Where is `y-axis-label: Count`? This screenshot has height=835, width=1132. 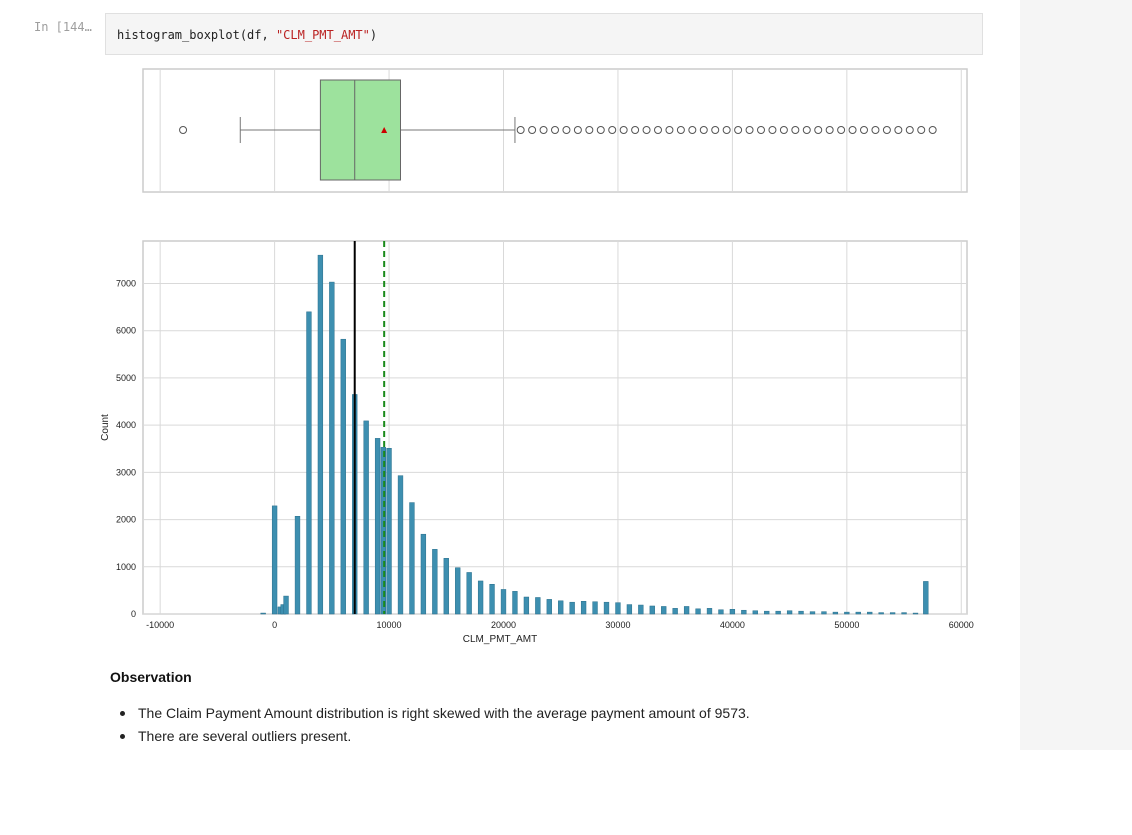
y-axis-label: Count is located at coordinates (105, 427).